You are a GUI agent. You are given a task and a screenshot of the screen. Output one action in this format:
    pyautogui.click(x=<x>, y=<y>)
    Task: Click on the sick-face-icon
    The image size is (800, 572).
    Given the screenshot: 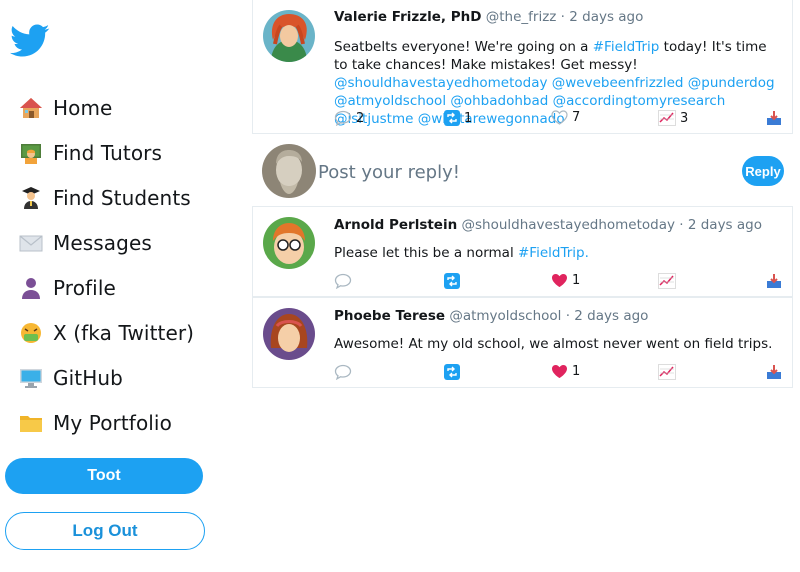 What is the action you would take?
    pyautogui.click(x=31, y=333)
    